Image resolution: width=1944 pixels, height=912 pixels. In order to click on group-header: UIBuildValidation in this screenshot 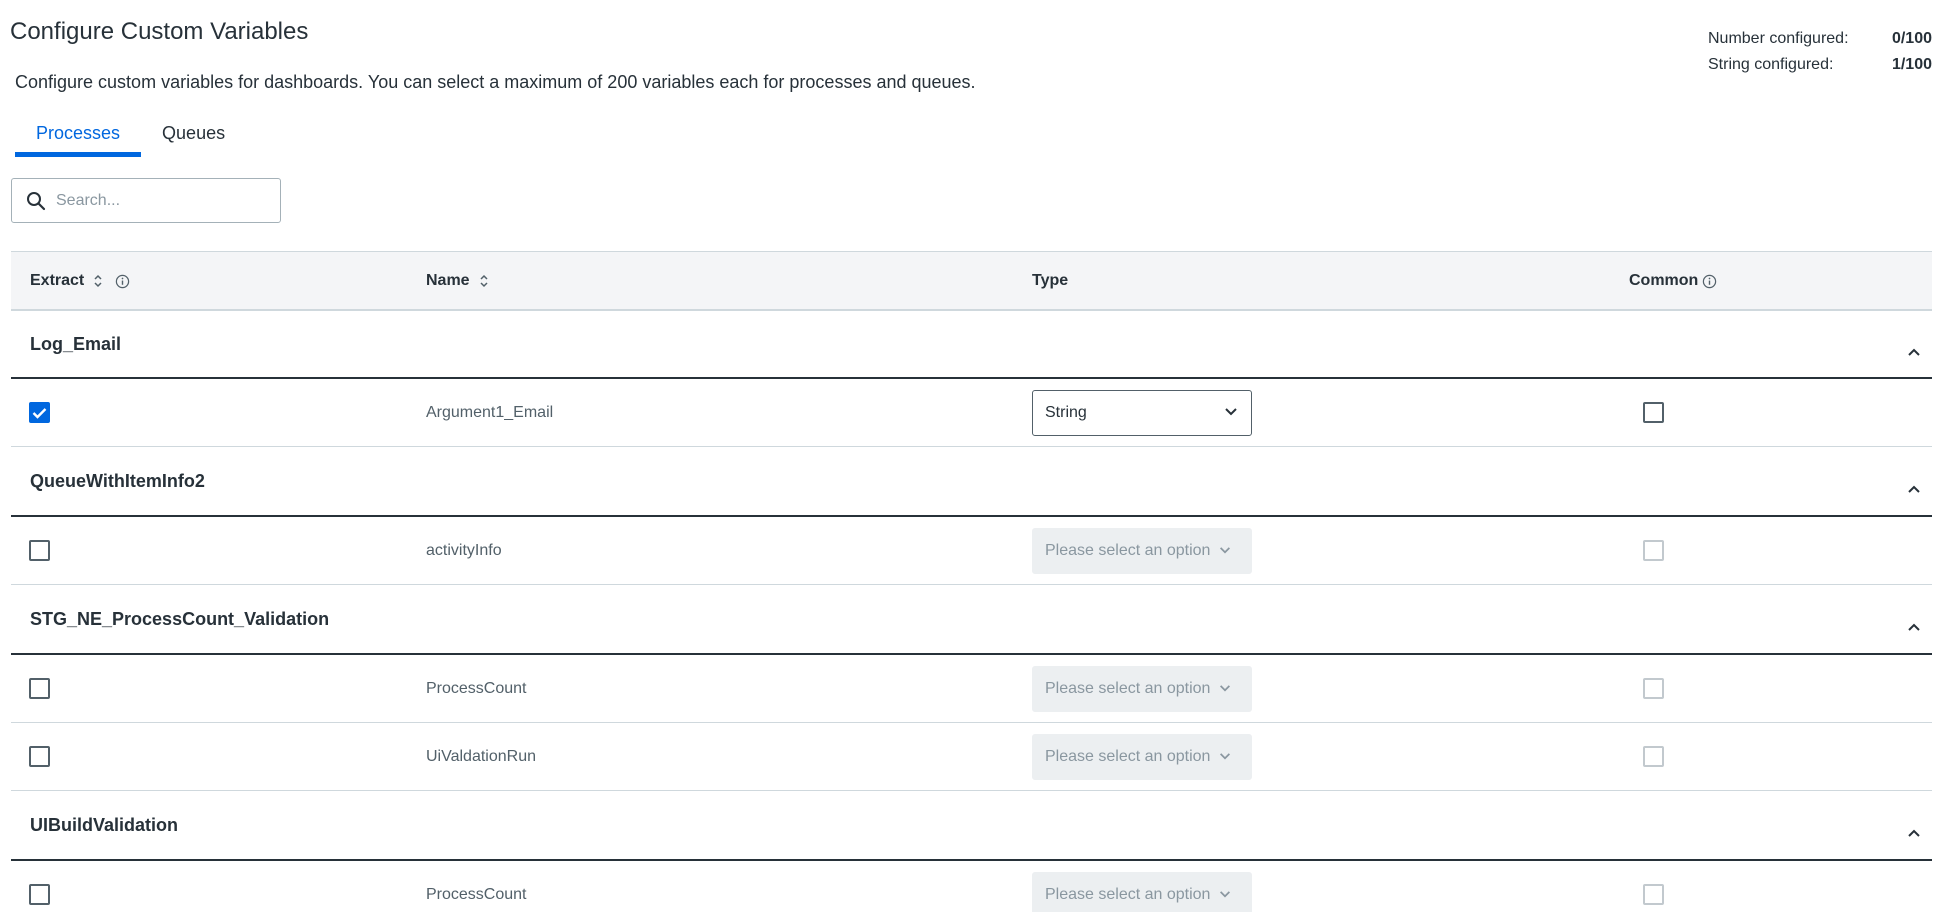, I will do `click(971, 826)`.